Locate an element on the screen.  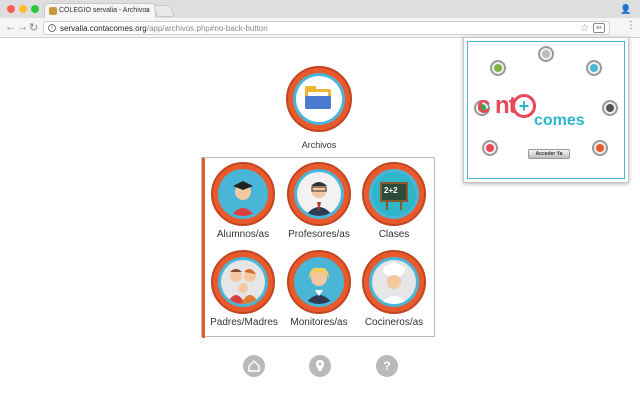
popup-person-icon is located at coordinates (594, 68).